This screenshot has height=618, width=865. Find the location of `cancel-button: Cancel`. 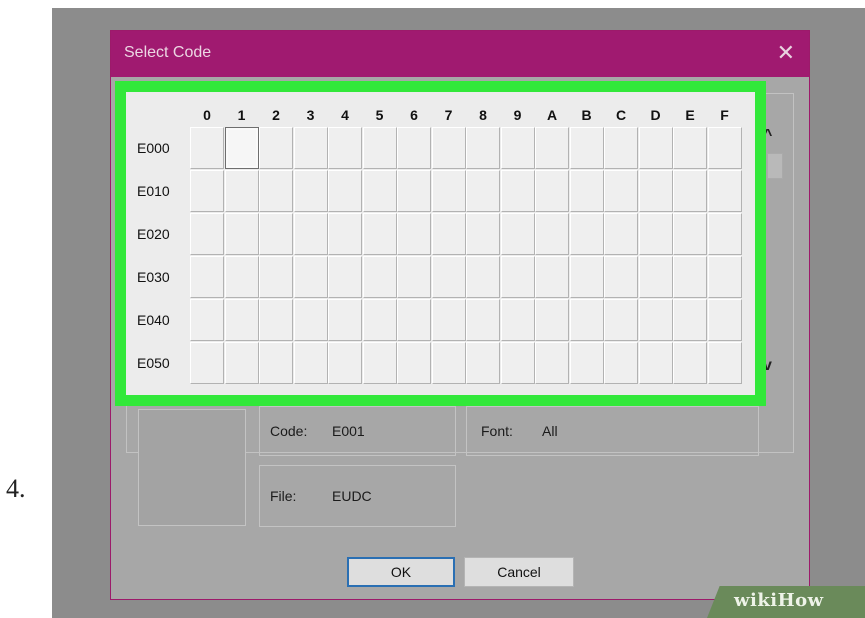

cancel-button: Cancel is located at coordinates (519, 572).